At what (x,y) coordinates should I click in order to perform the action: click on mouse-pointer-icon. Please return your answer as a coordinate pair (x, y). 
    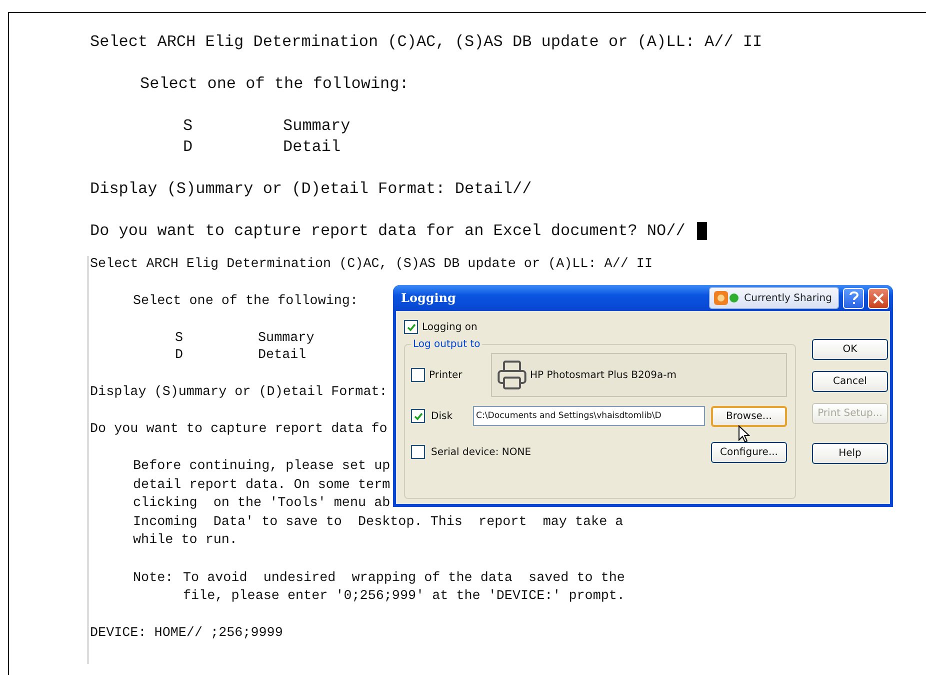
    Looking at the image, I should click on (744, 434).